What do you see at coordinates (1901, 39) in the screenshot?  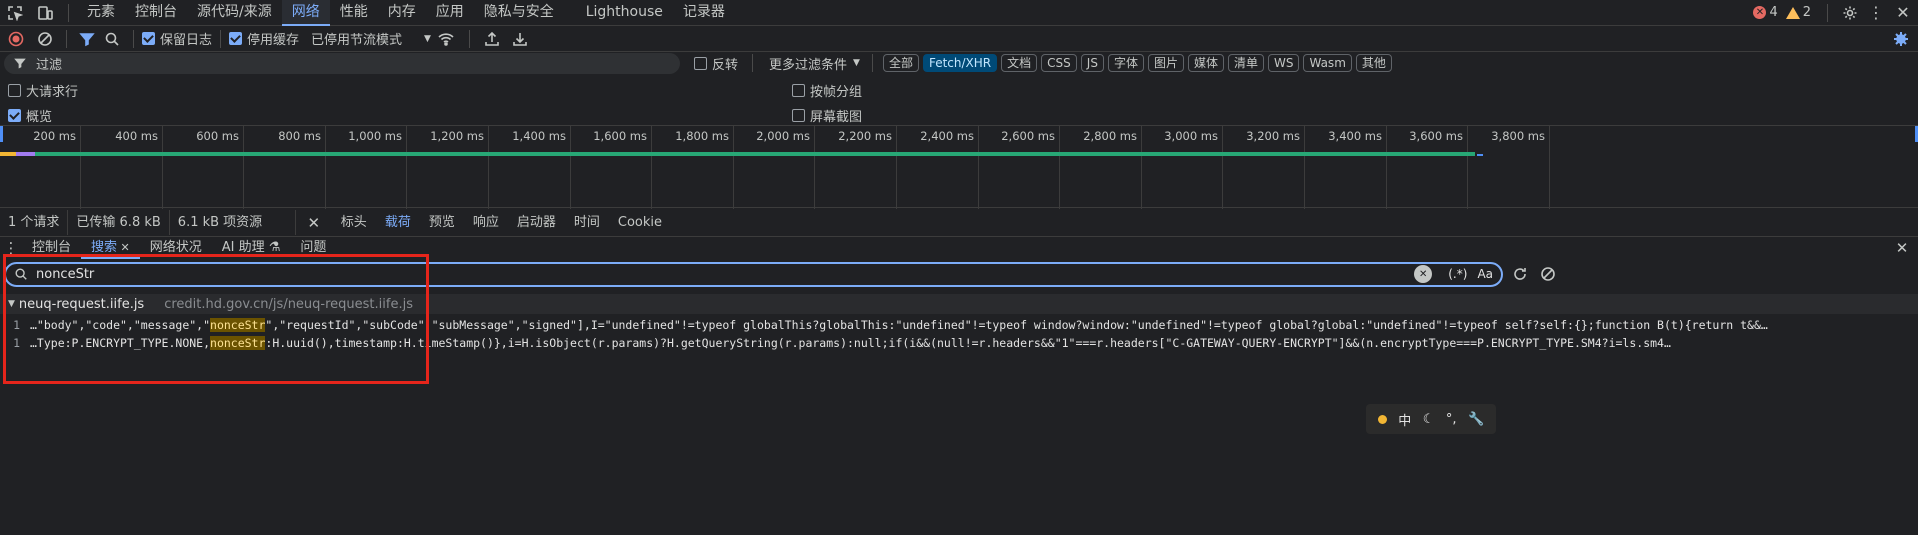 I see `network-settings-gear-icon` at bounding box center [1901, 39].